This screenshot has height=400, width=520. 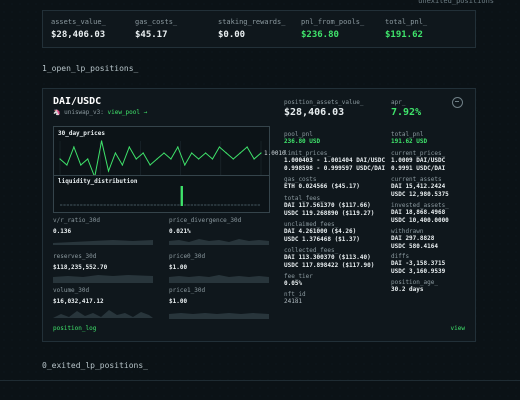 I want to click on pair-title: DAI/USDC, so click(x=77, y=101).